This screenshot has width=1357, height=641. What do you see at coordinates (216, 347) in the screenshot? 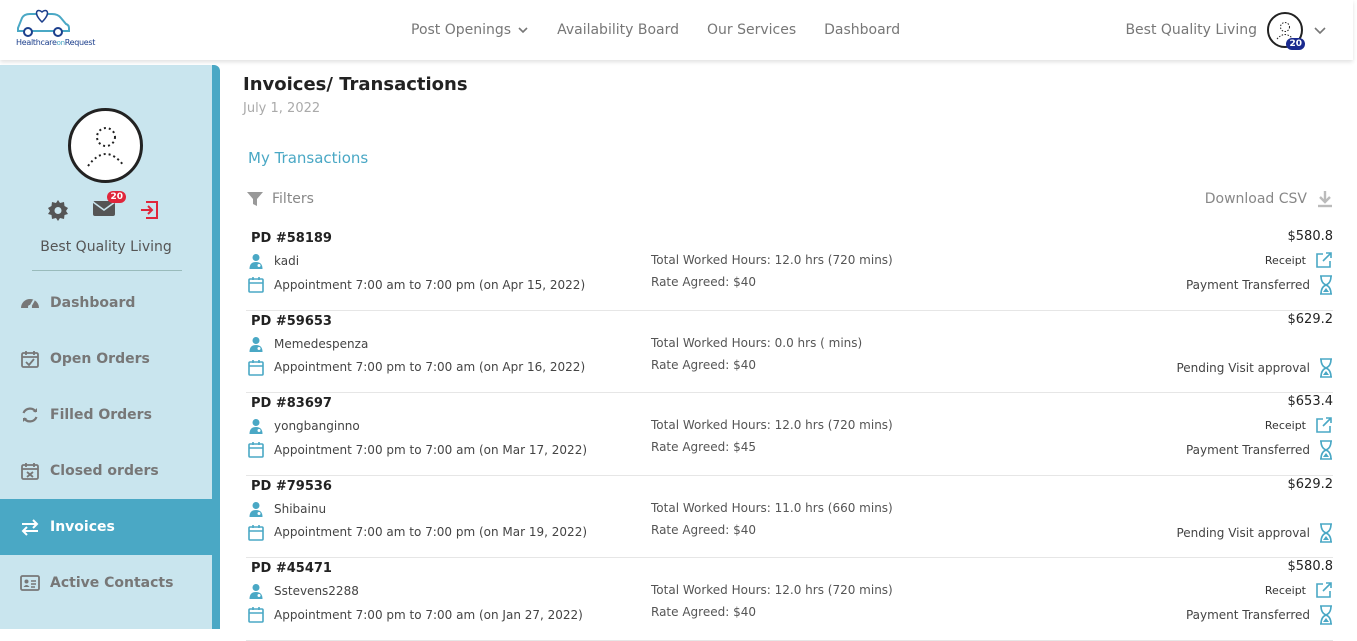
I see `sidebar-accent-bar` at bounding box center [216, 347].